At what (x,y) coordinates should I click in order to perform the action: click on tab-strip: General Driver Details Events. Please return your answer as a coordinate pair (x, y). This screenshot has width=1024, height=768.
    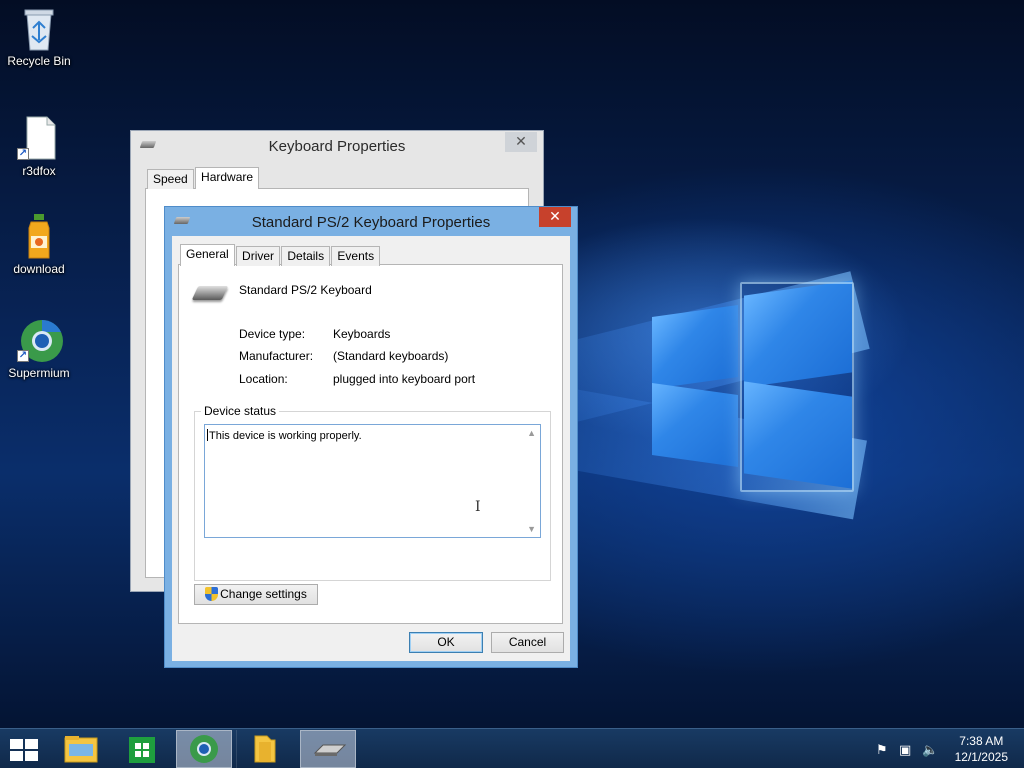
    Looking at the image, I should click on (280, 256).